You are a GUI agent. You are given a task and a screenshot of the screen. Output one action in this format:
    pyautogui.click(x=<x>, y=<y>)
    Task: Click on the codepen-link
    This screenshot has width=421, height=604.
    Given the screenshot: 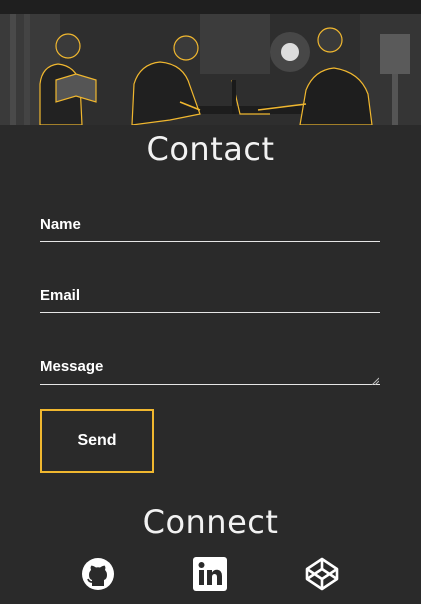 What is the action you would take?
    pyautogui.click(x=322, y=574)
    